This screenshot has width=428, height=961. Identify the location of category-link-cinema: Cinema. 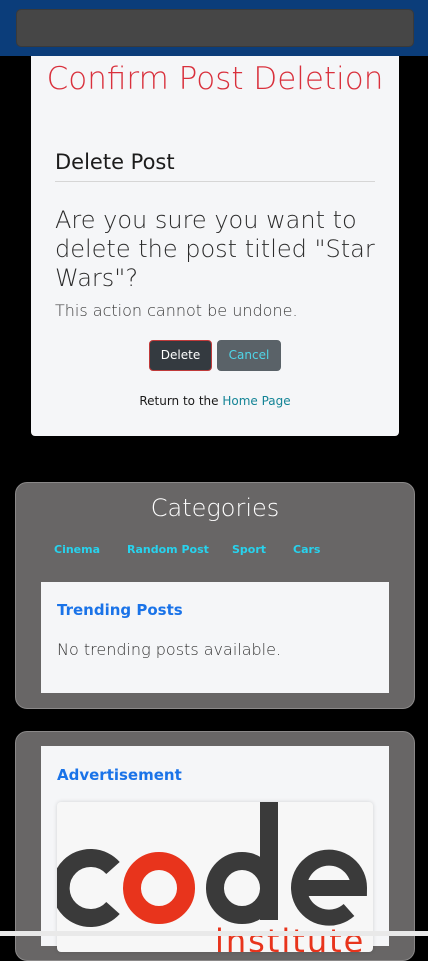
(77, 549).